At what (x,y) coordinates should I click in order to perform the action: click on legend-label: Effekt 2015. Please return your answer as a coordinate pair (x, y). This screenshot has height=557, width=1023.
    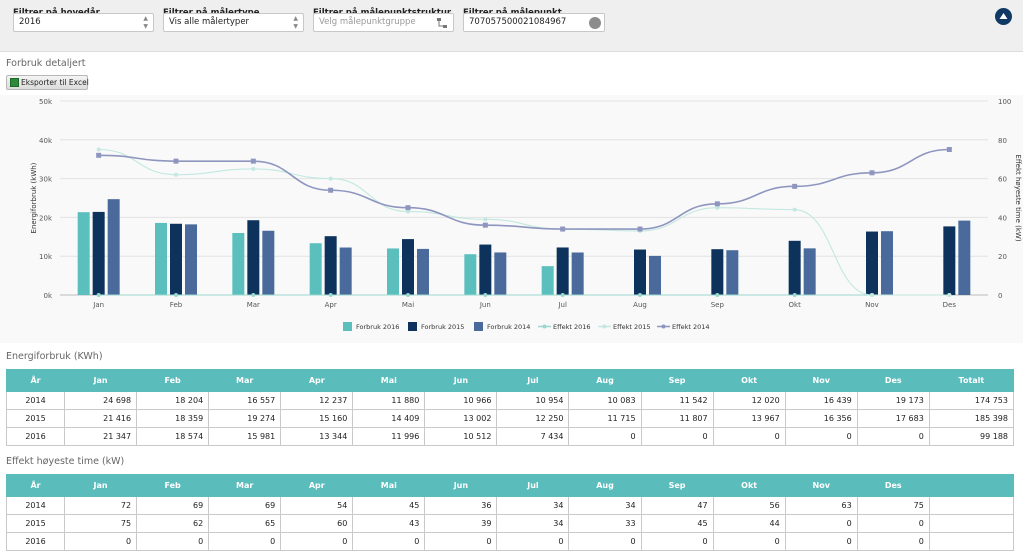
    Looking at the image, I should click on (632, 327).